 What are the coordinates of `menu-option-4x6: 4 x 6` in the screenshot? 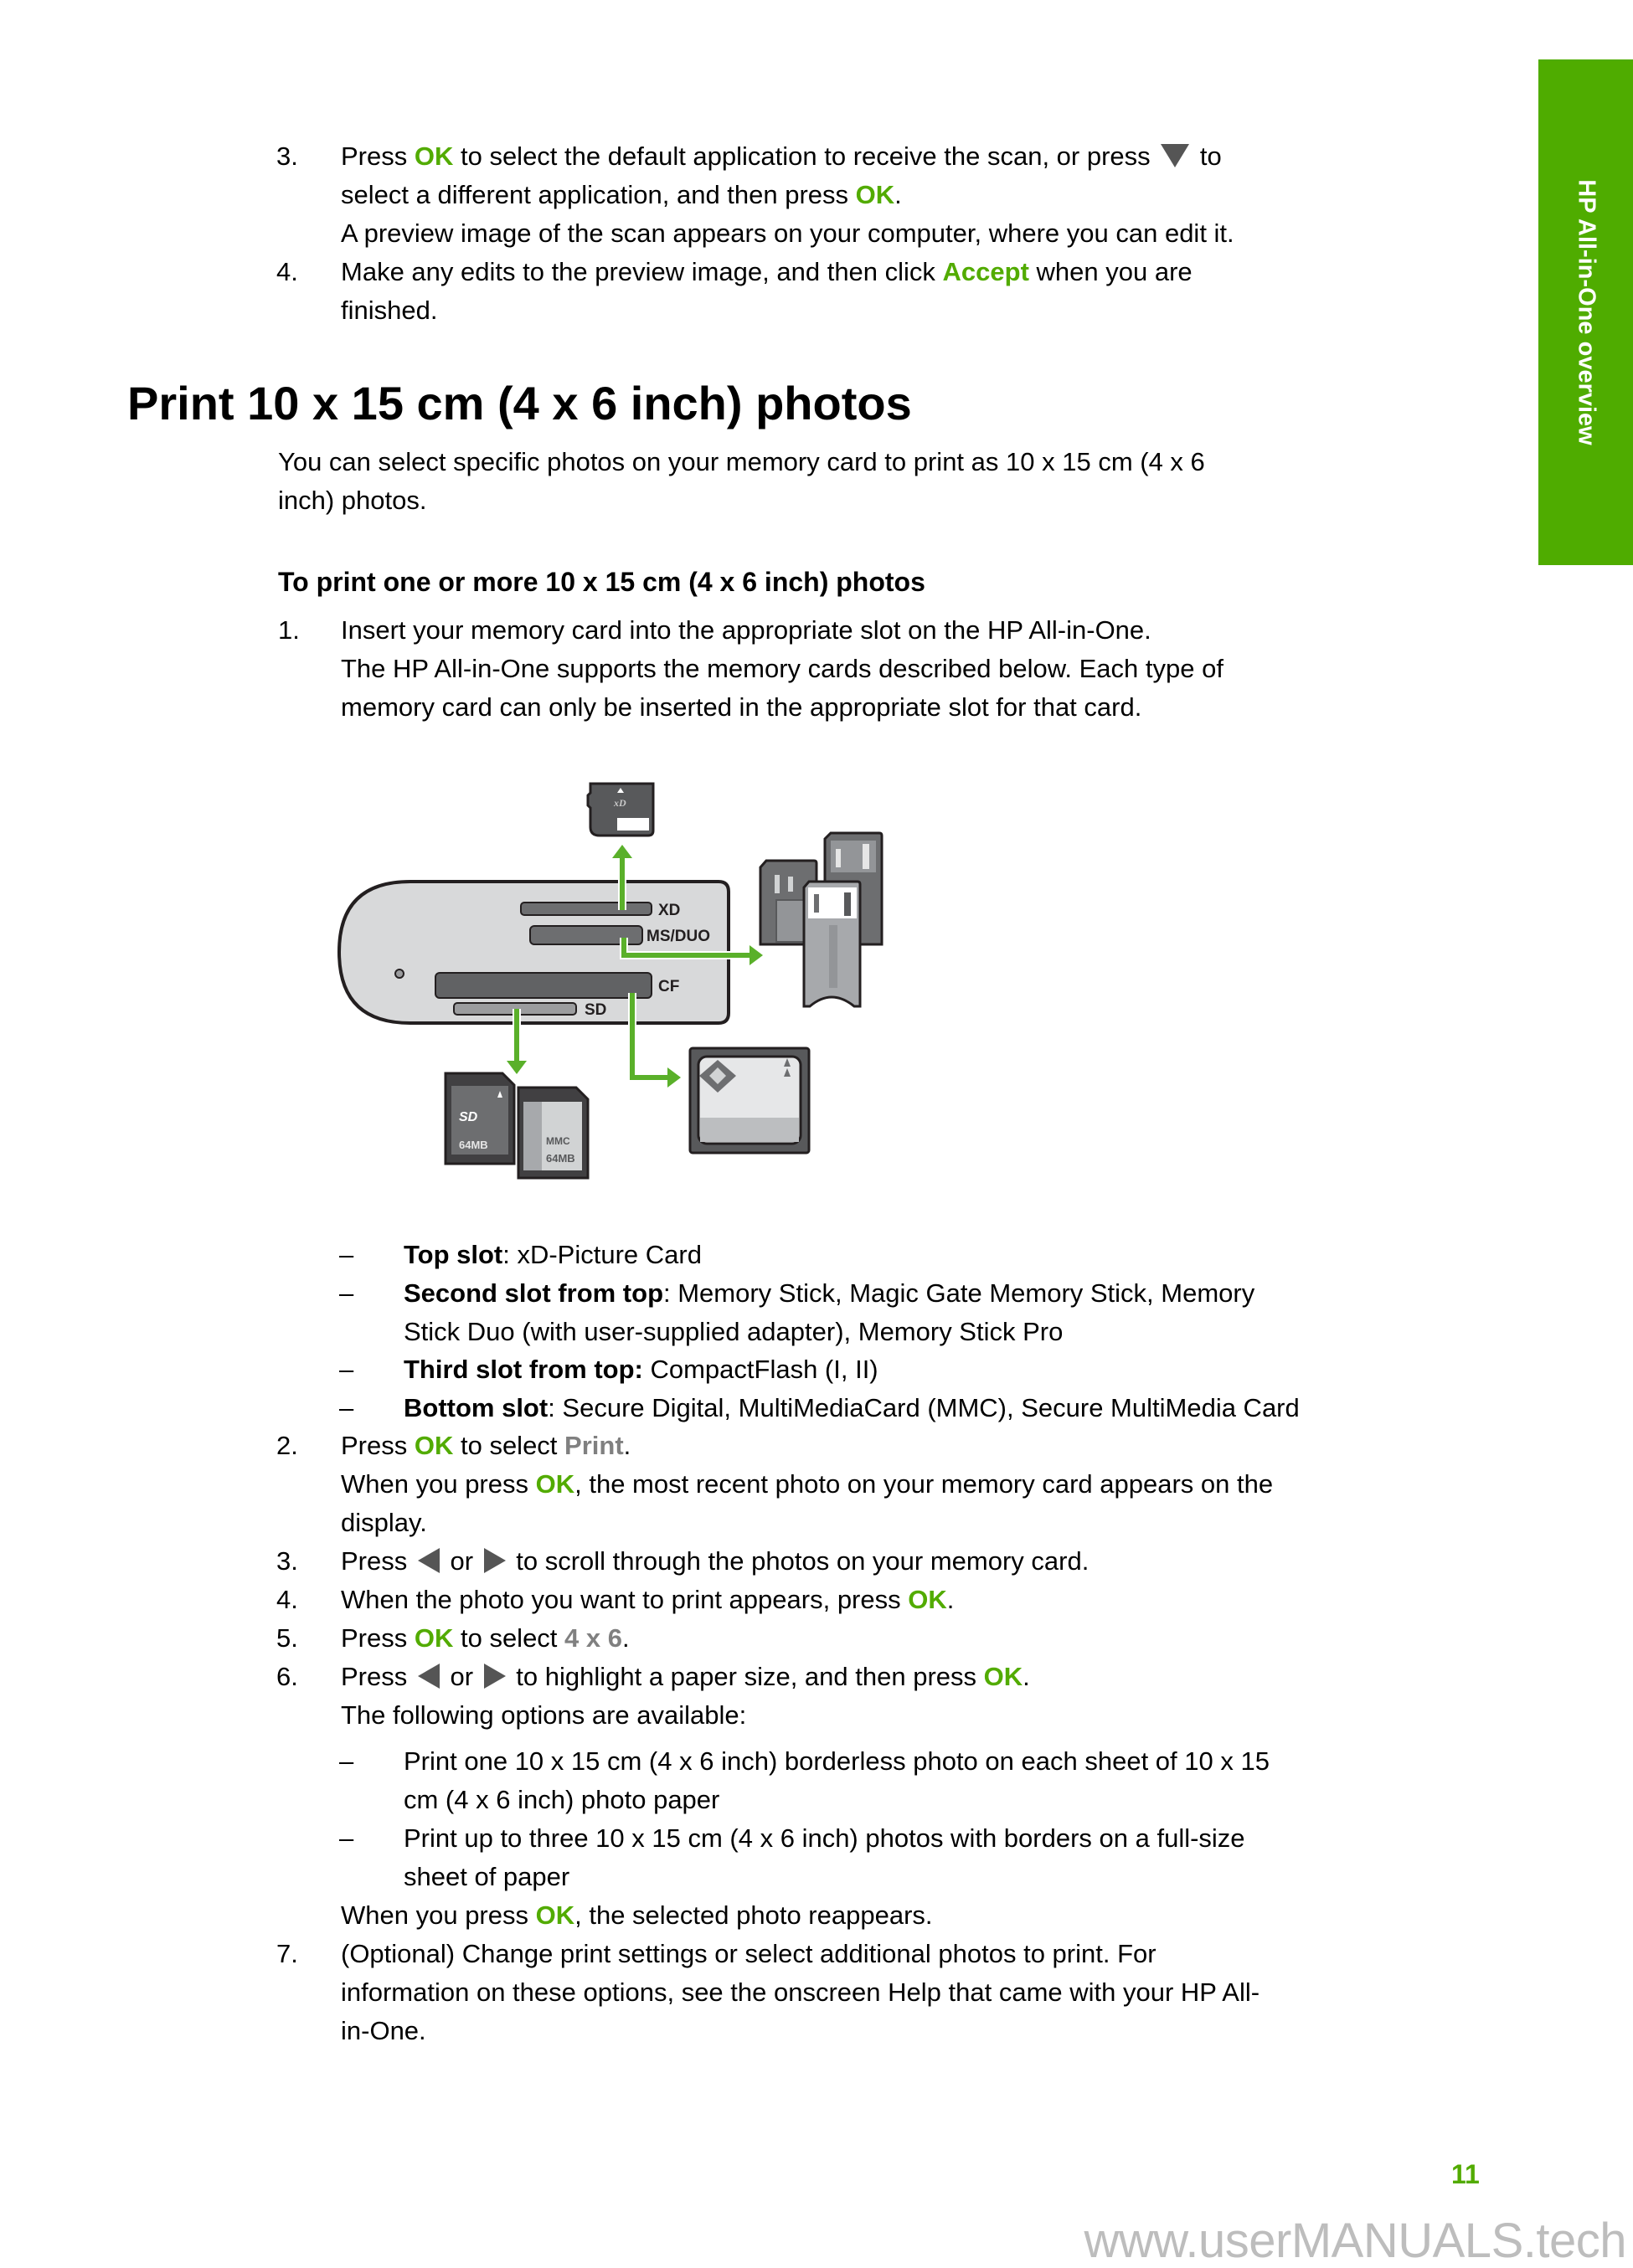 It's located at (593, 1638).